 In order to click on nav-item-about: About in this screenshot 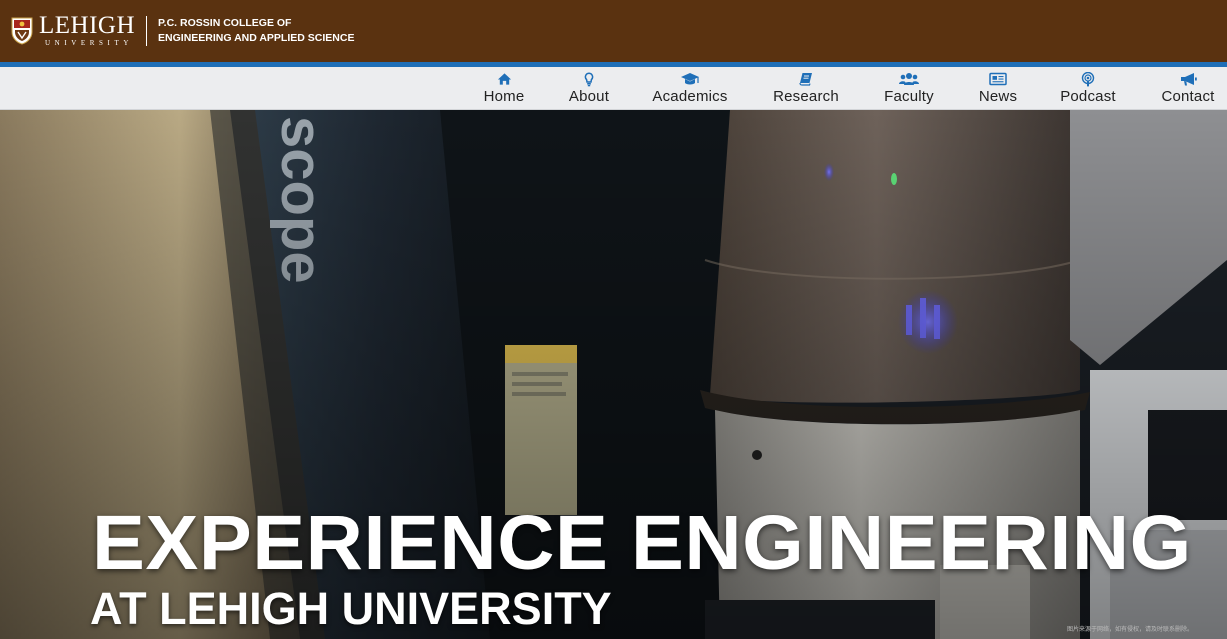, I will do `click(589, 88)`.